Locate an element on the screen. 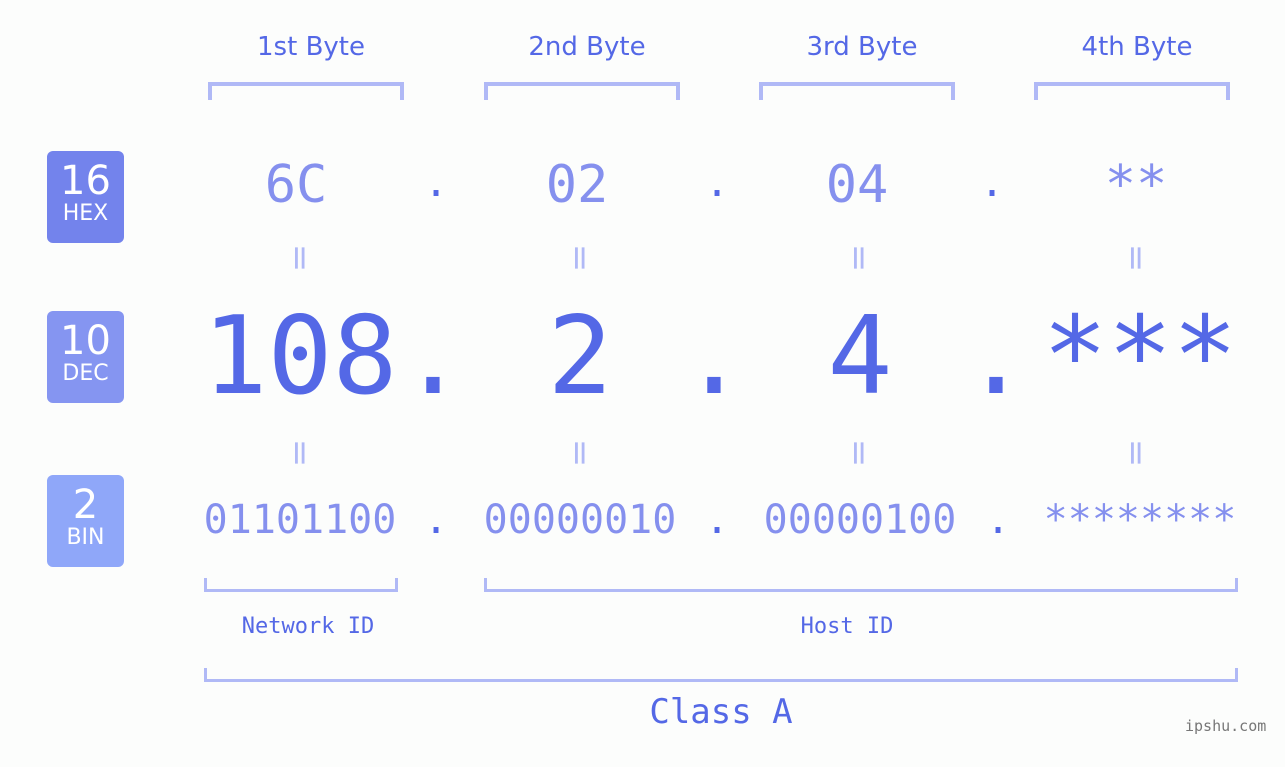 The image size is (1285, 767). host-id-bracket is located at coordinates (861, 585).